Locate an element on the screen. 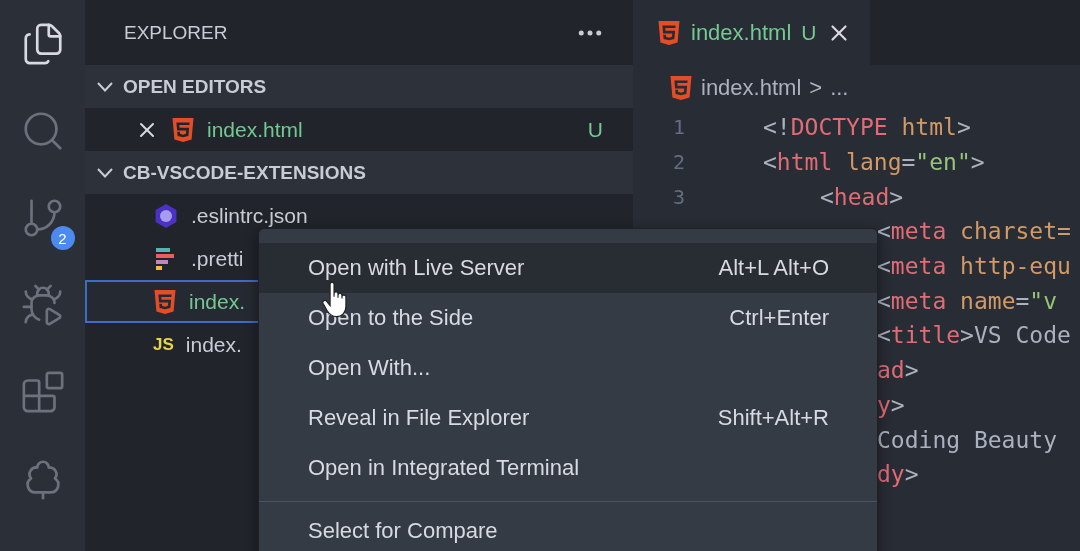  menu-label: Open with Live Server is located at coordinates (416, 268).